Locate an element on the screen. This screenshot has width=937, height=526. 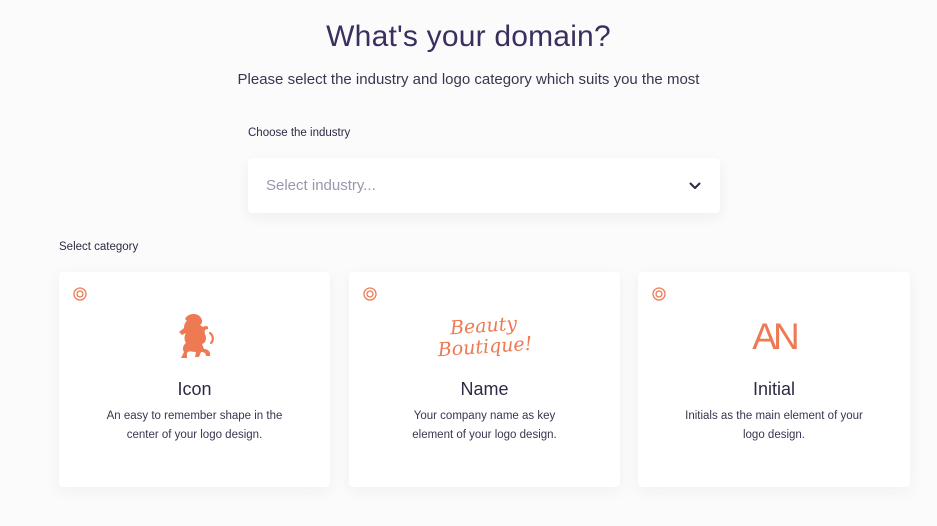
lion-rampant-icon is located at coordinates (194, 337).